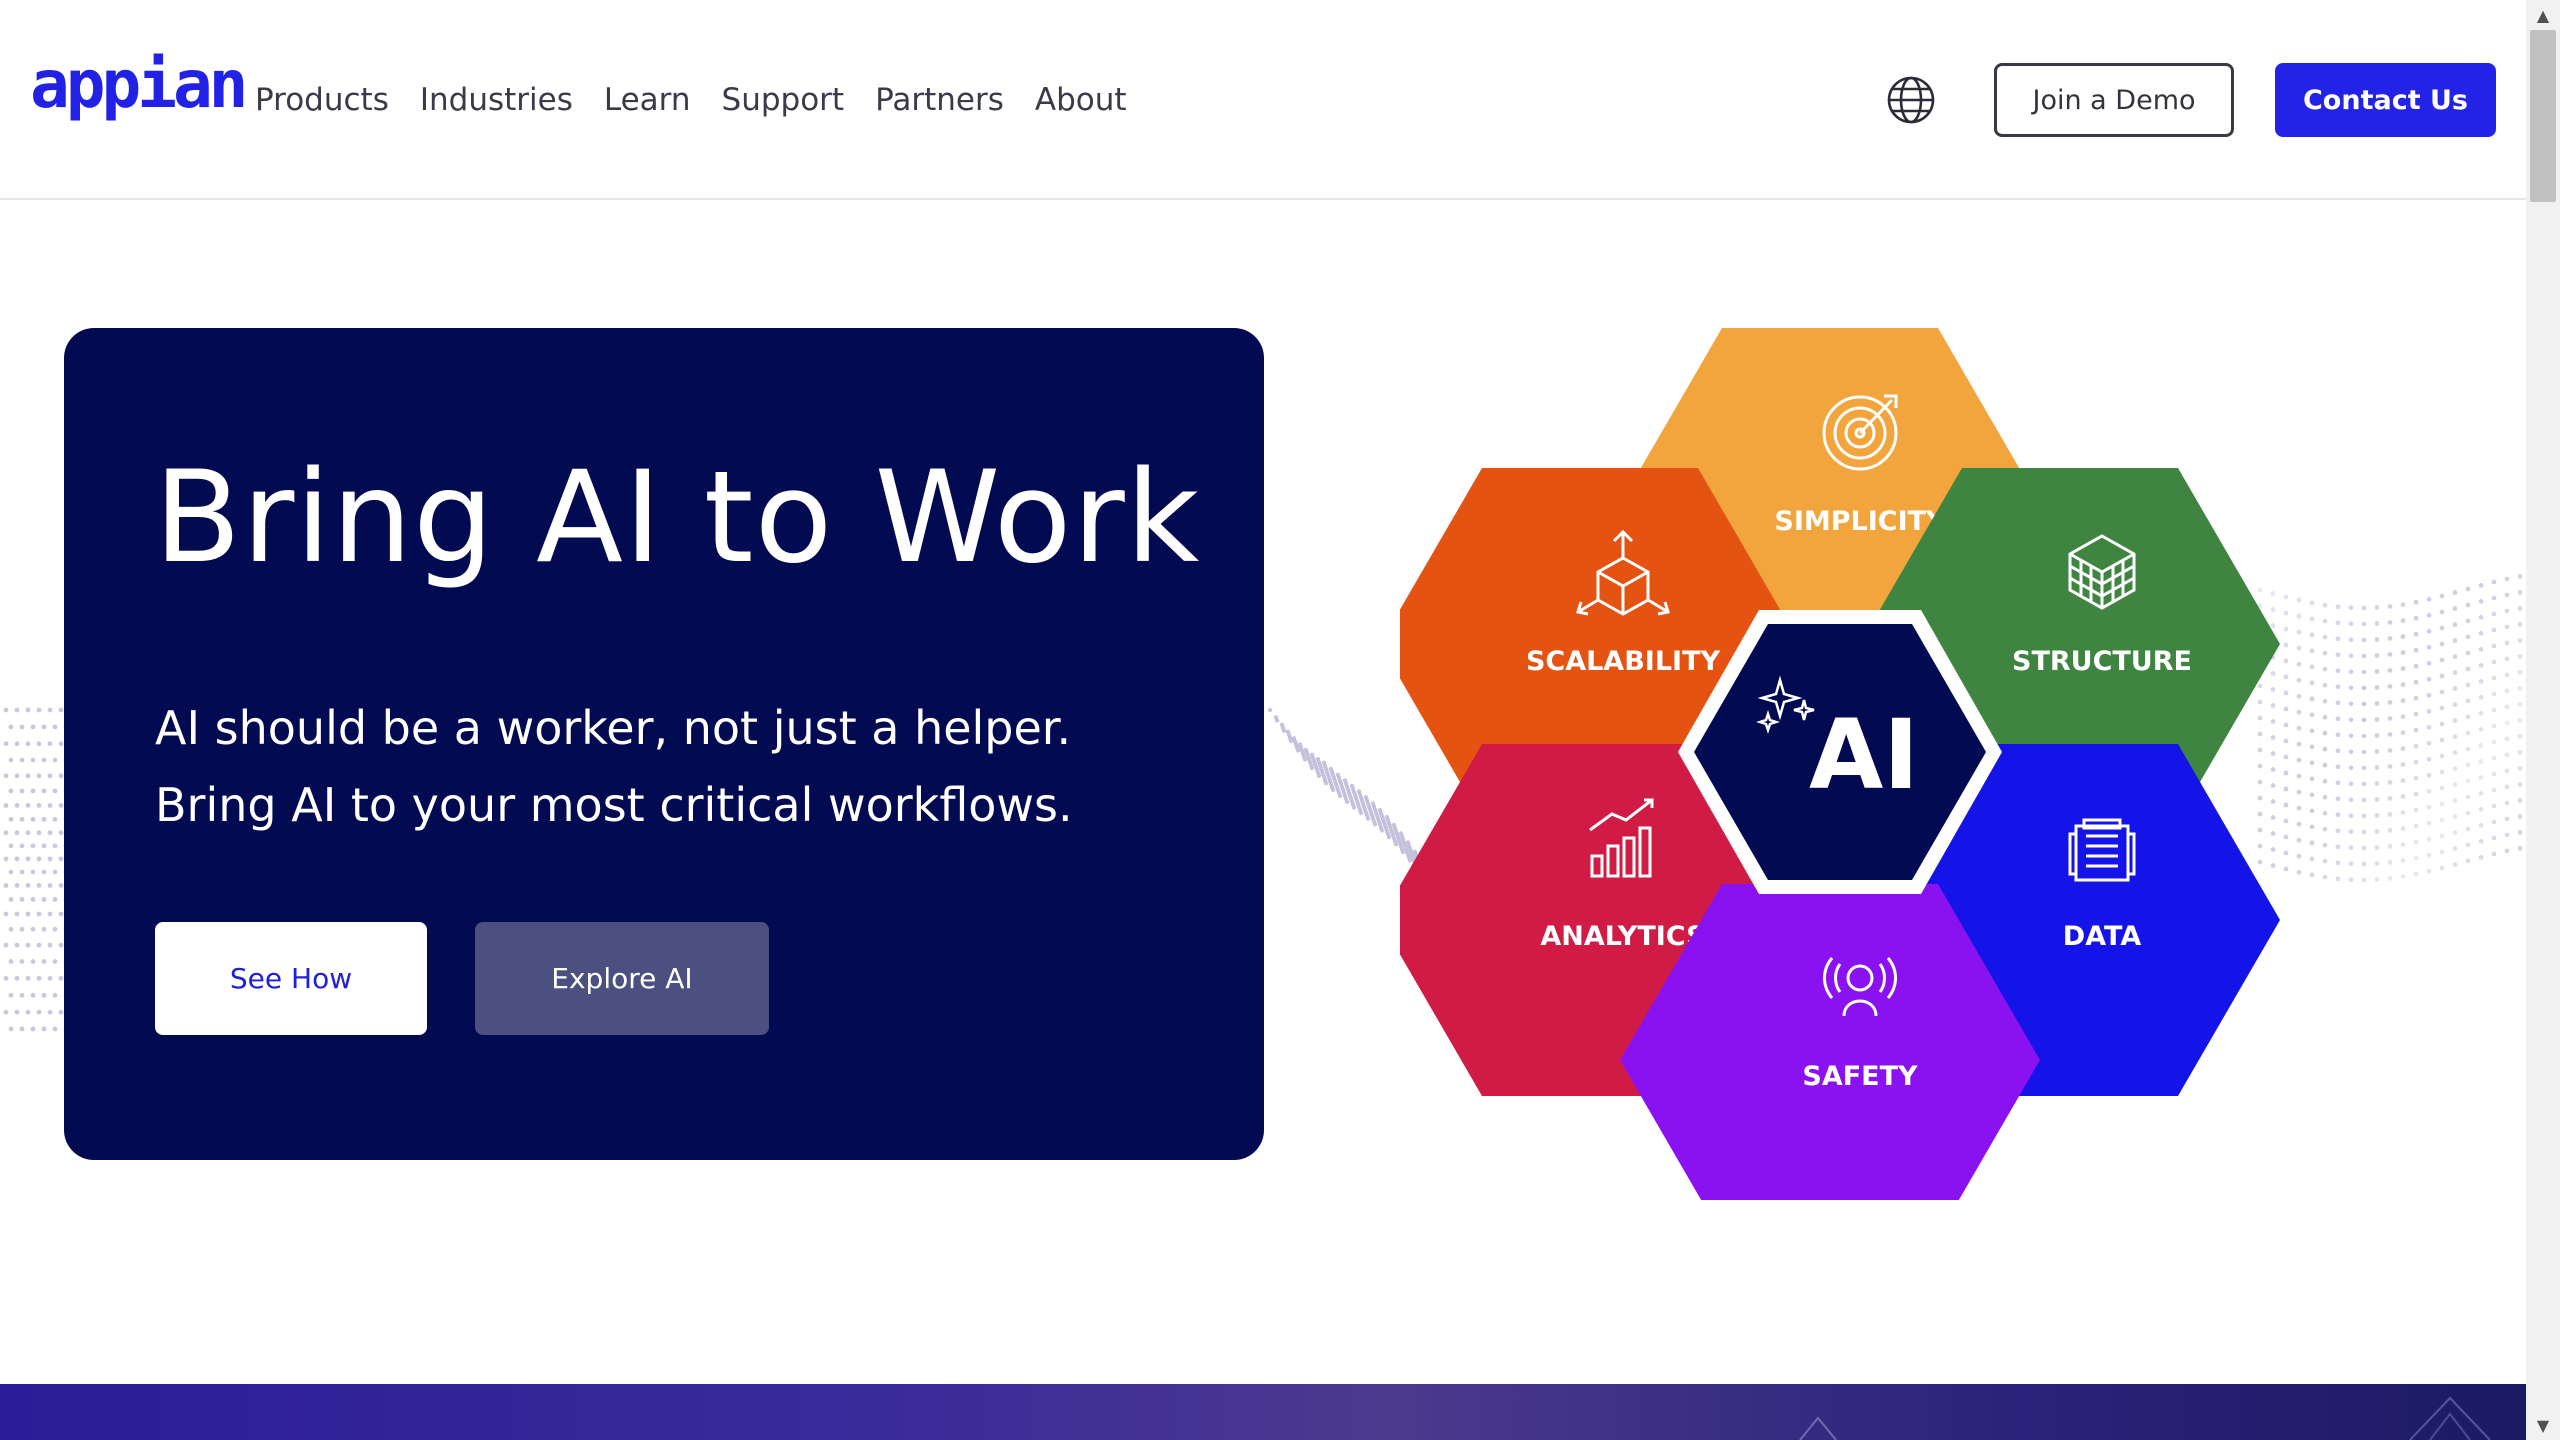 The width and height of the screenshot is (2560, 1440). Describe the element at coordinates (783, 100) in the screenshot. I see `nav-item-support: Support` at that location.